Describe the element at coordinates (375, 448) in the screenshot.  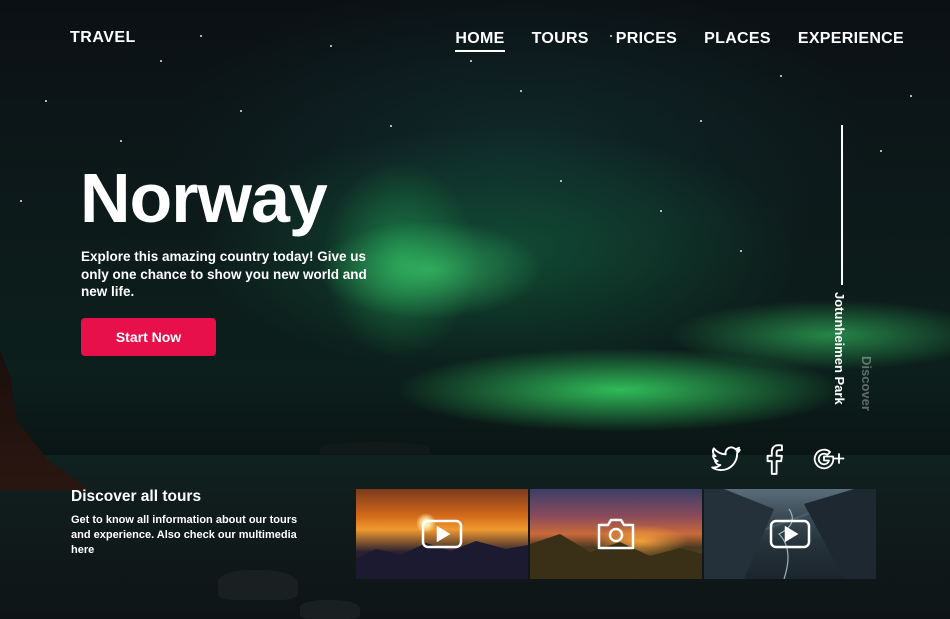
I see `island` at that location.